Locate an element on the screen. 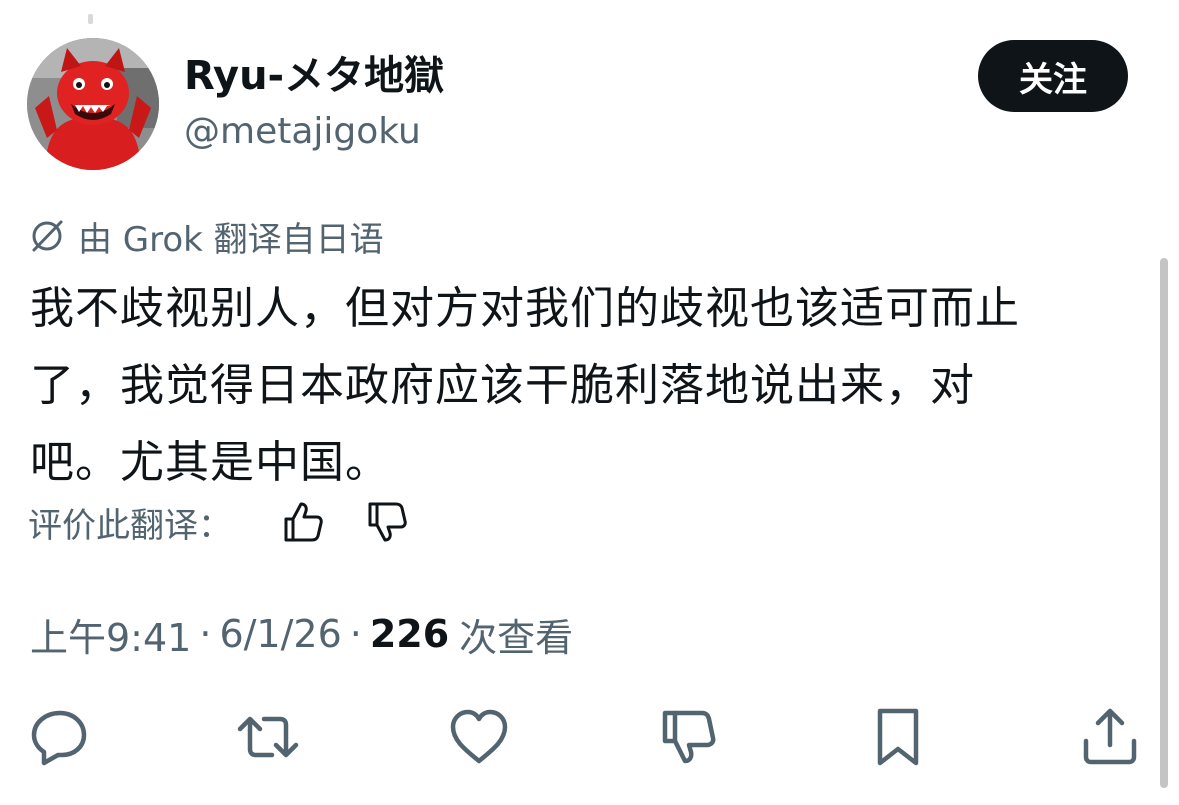 The height and width of the screenshot is (805, 1179). author-display-name: Ryu-メタ地獄 is located at coordinates (314, 76).